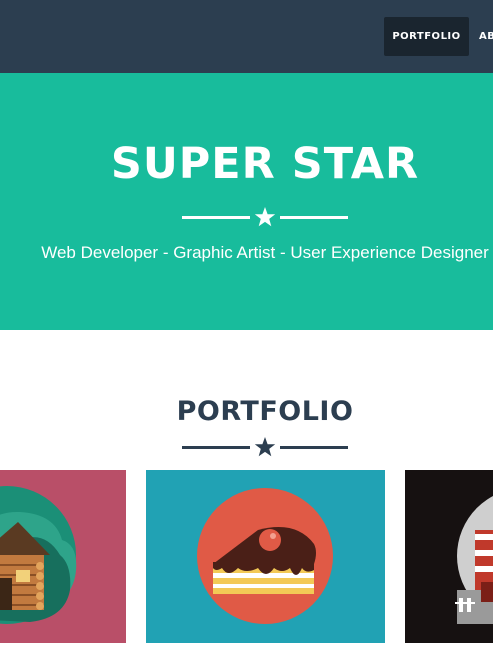 The image size is (493, 663). What do you see at coordinates (449, 556) in the screenshot?
I see `portfolio-item-circus` at bounding box center [449, 556].